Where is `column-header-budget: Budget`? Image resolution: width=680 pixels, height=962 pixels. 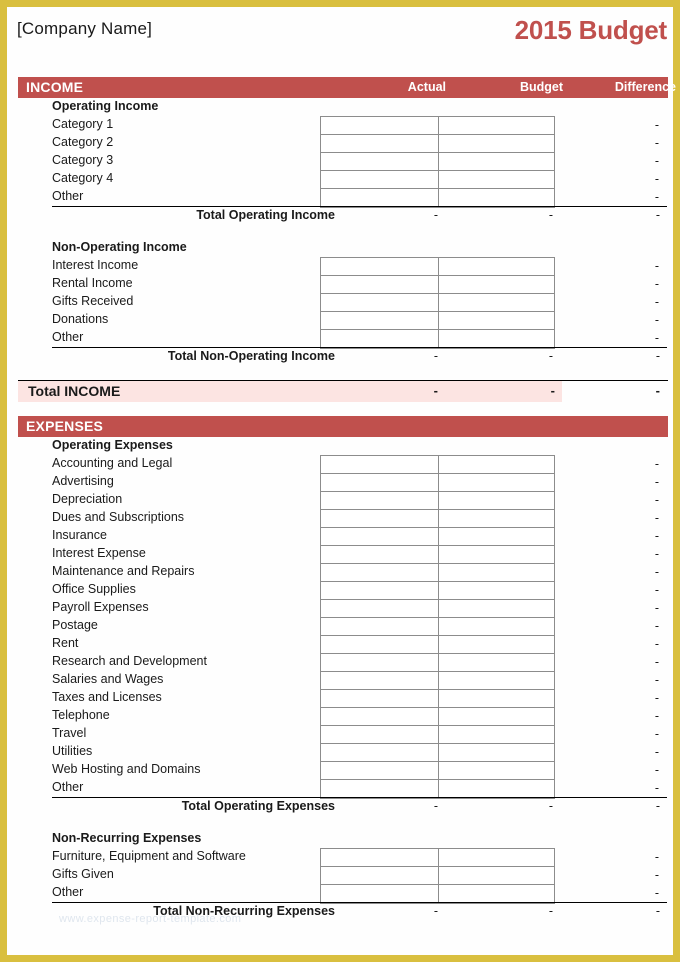 column-header-budget: Budget is located at coordinates (541, 87).